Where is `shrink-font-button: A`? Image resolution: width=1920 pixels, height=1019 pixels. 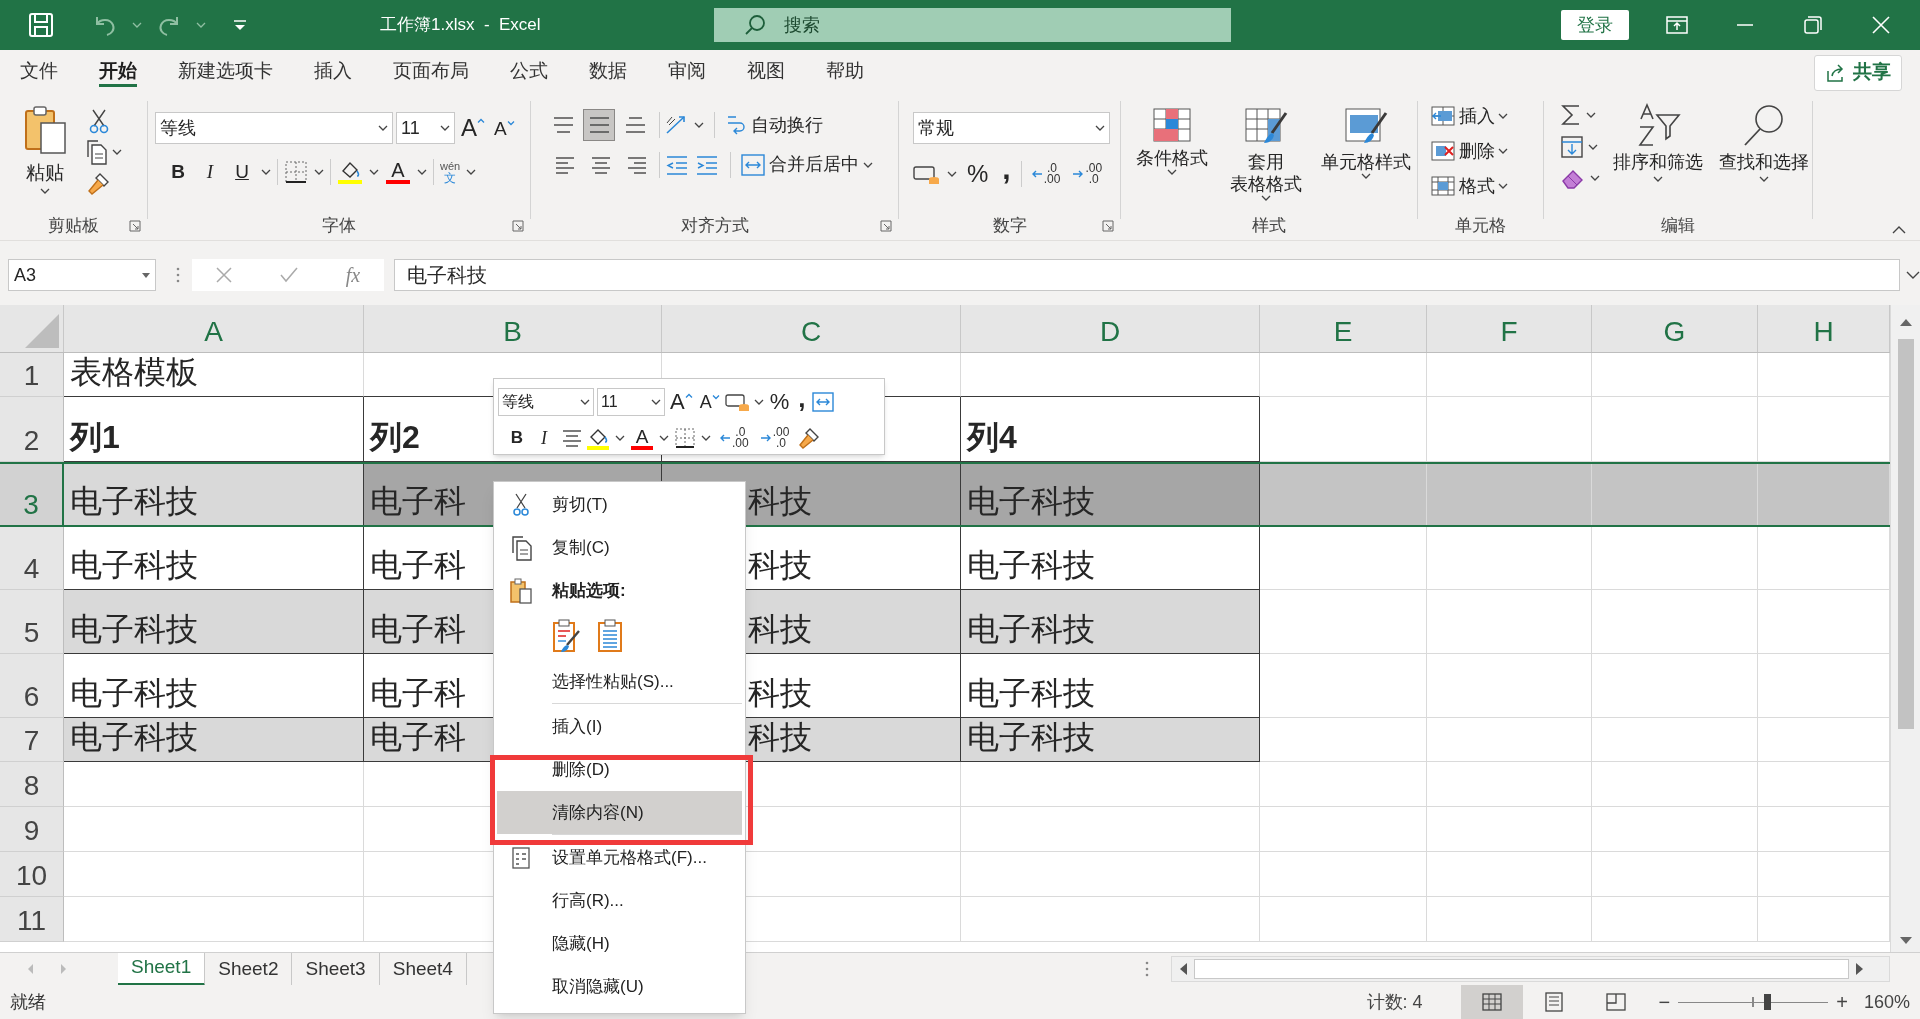
shrink-font-button: A is located at coordinates (504, 128).